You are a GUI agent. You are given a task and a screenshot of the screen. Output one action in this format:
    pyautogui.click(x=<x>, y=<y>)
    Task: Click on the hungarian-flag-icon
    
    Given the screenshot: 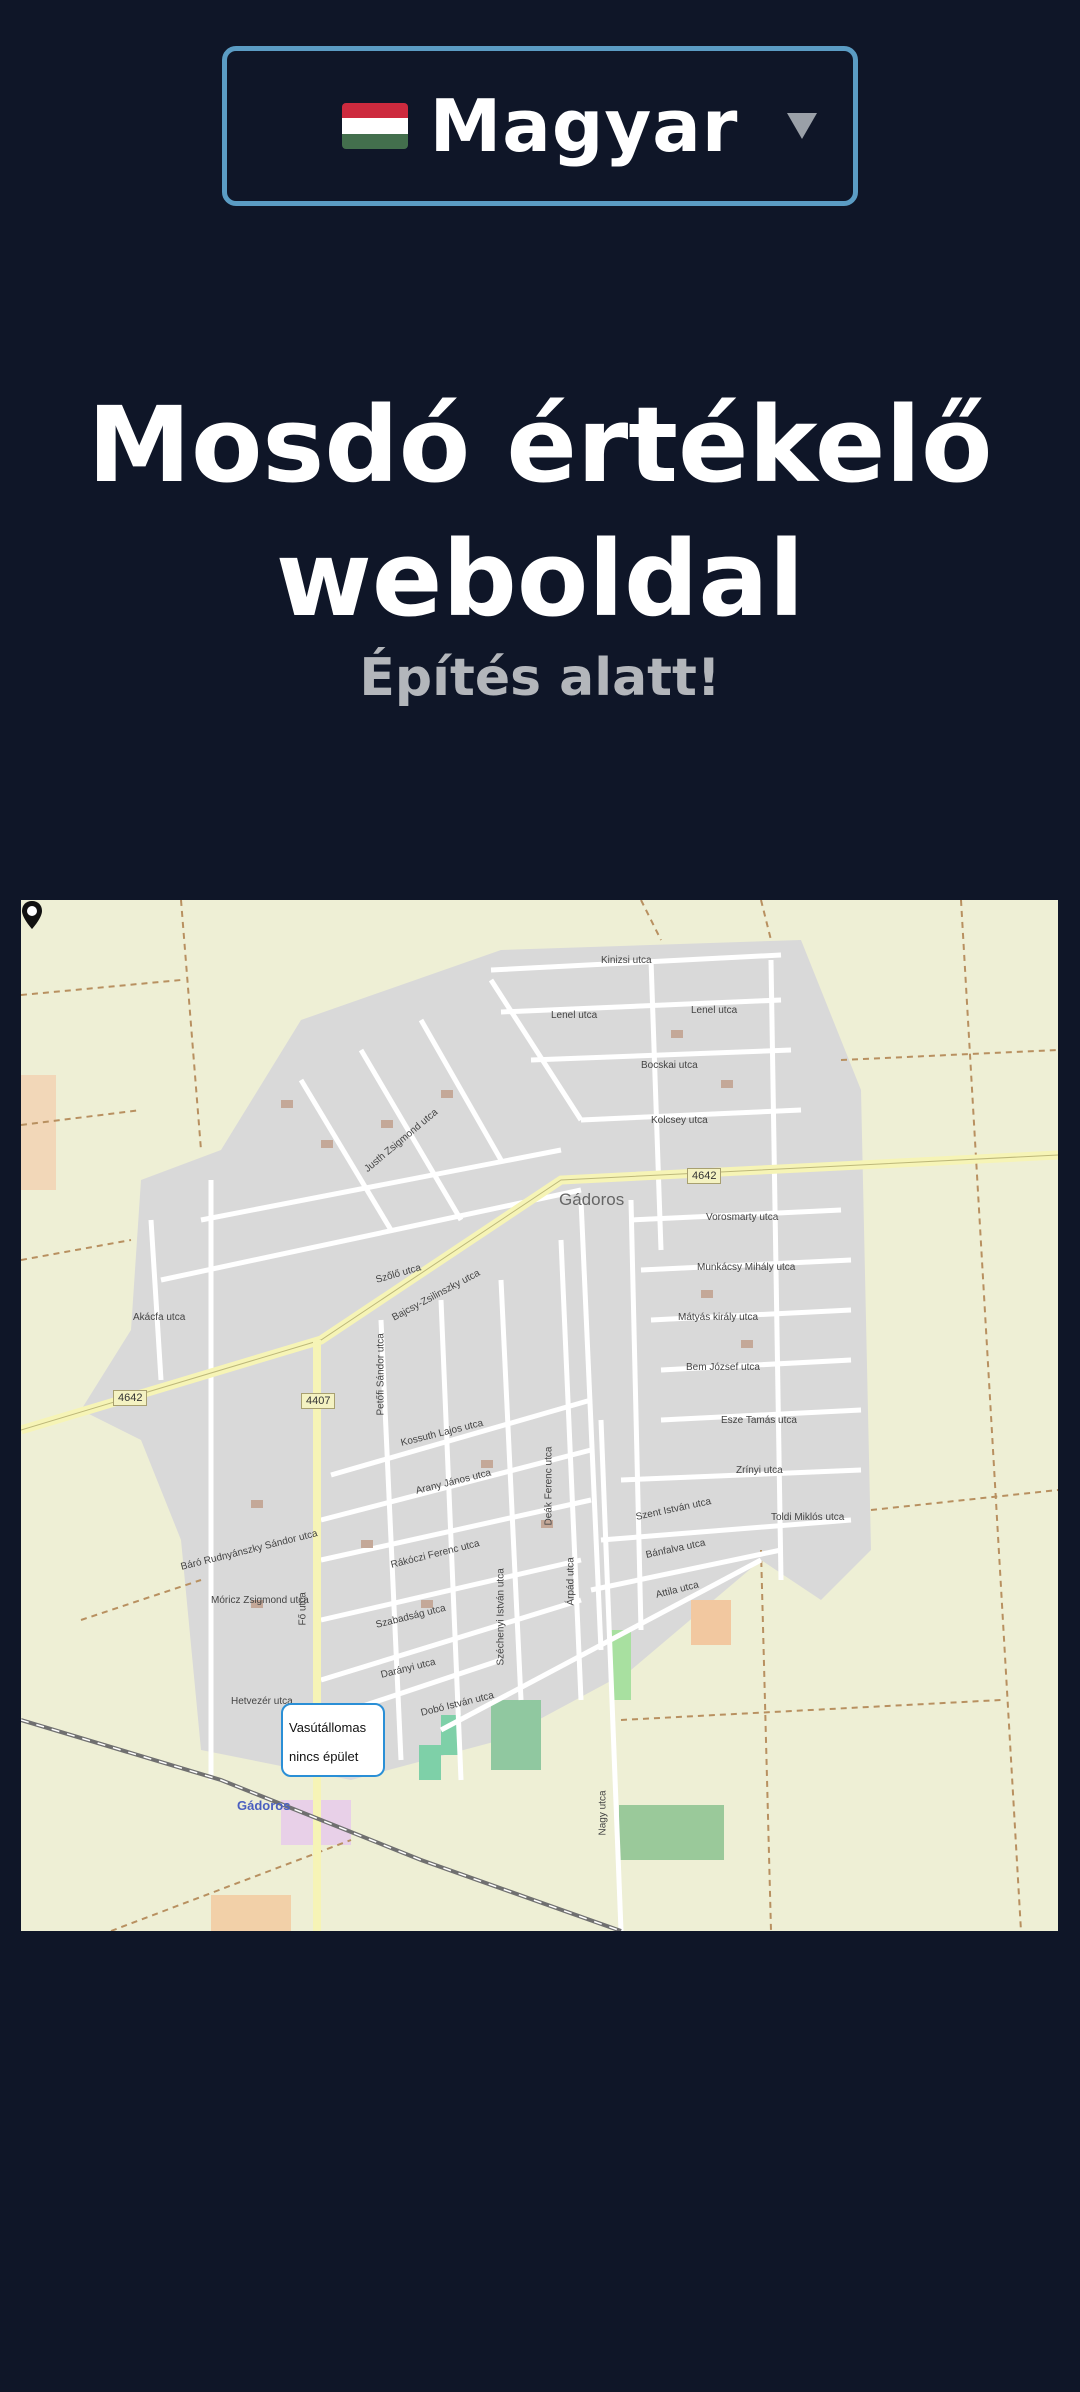 What is the action you would take?
    pyautogui.click(x=374, y=126)
    